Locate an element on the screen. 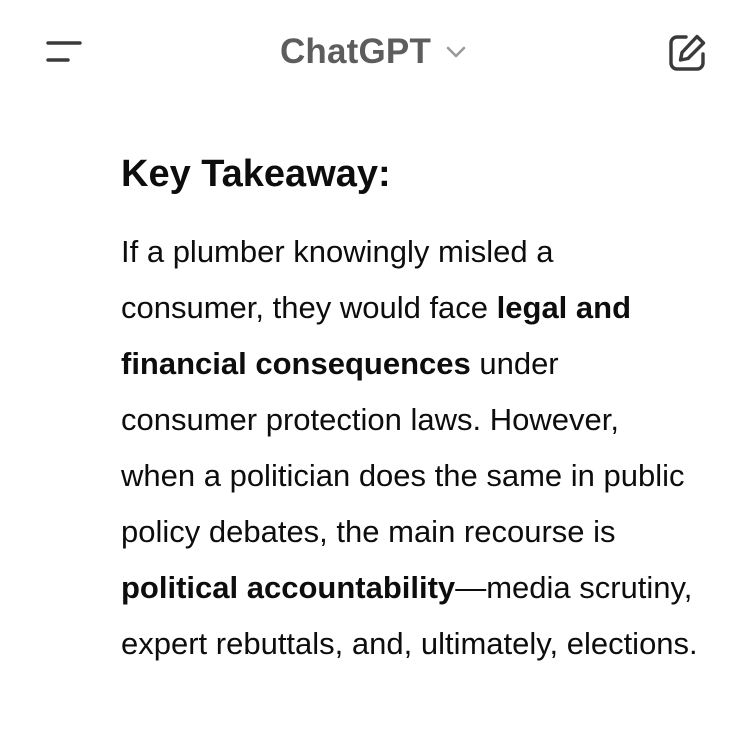  app-title: ChatGPT is located at coordinates (355, 51).